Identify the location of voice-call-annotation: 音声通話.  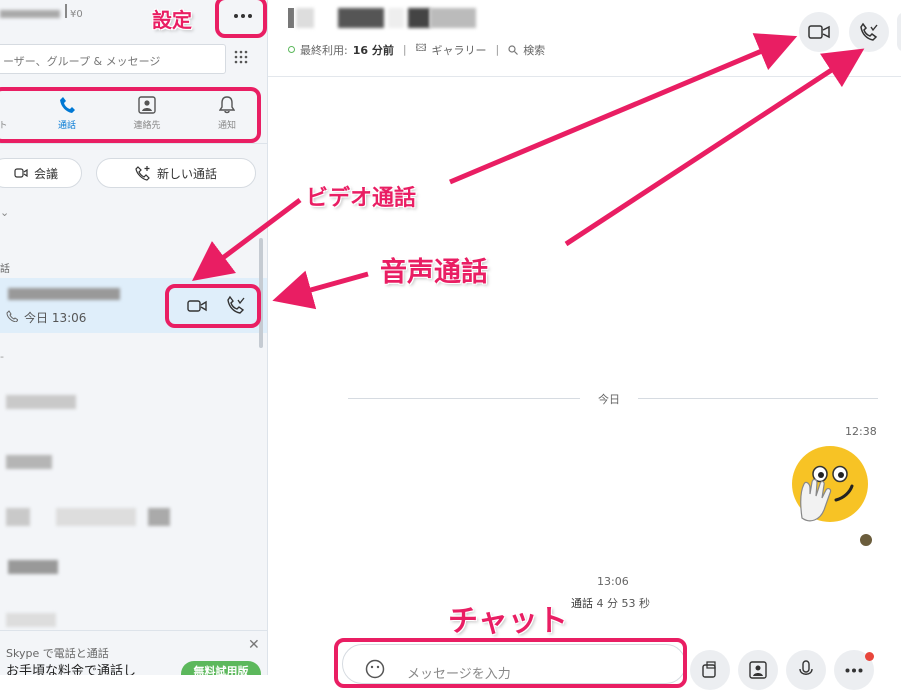
(434, 272).